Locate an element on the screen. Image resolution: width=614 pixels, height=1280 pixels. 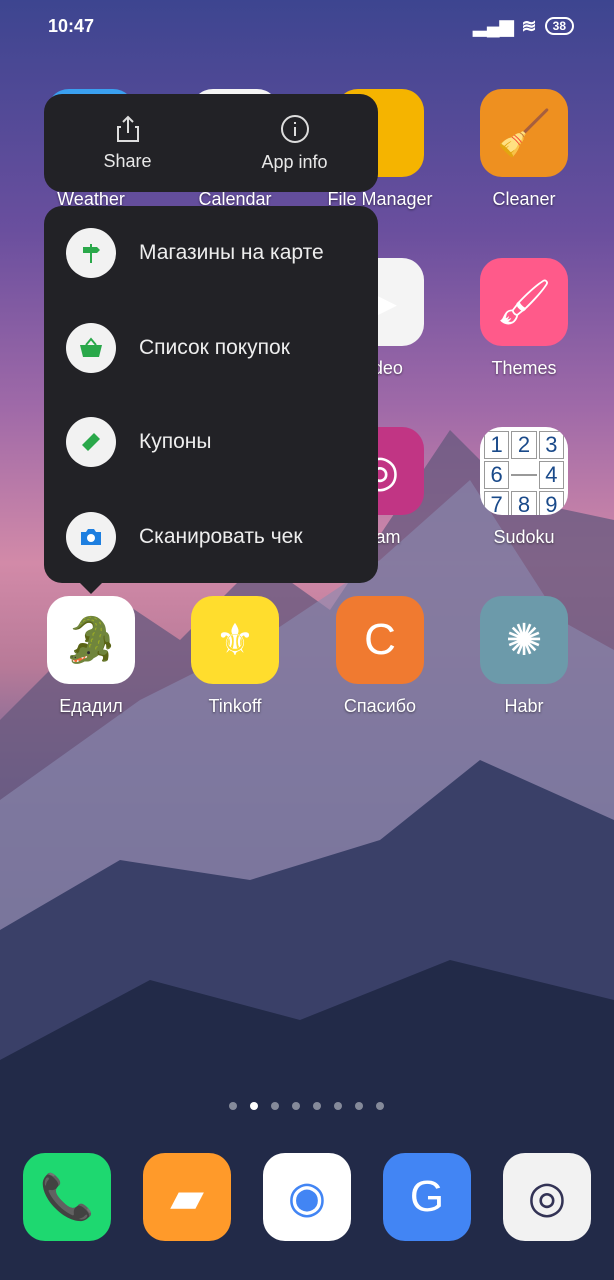
app-label: Habr is located at coordinates (524, 706).